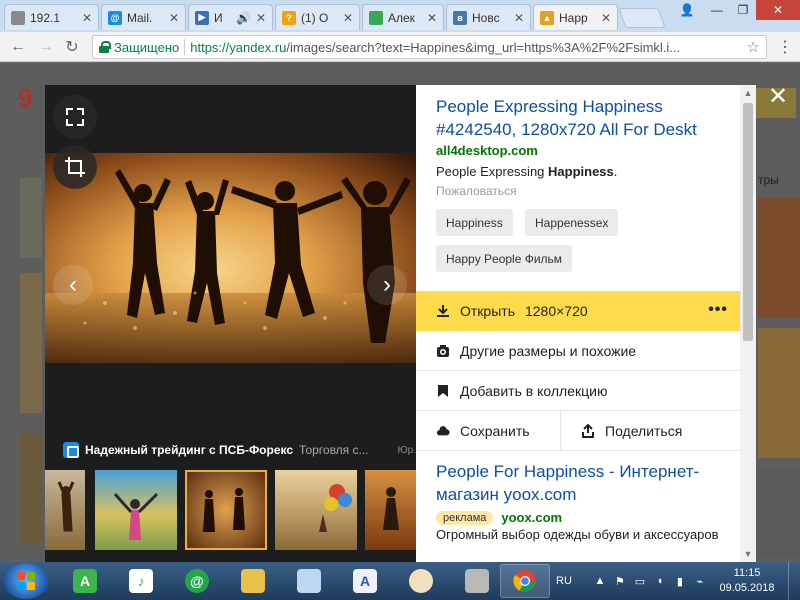 This screenshot has height=600, width=800. Describe the element at coordinates (365, 581) in the screenshot. I see `taskbar-app-wordpad: A` at that location.